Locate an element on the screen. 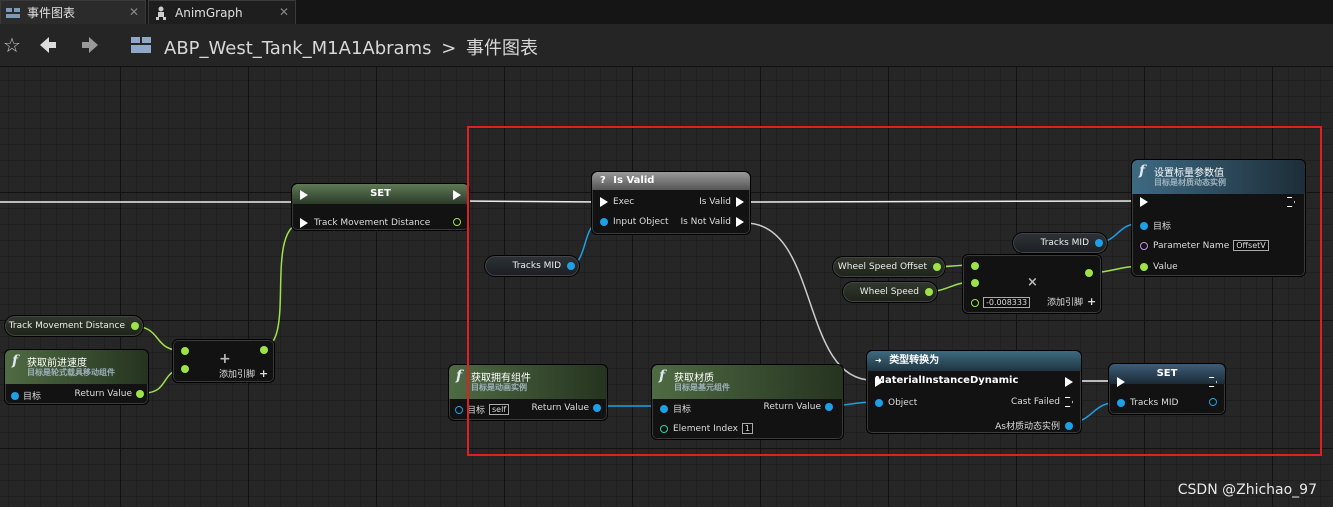 Image resolution: width=1333 pixels, height=507 pixels. get-track-movement-distance-node: Track Movement Distance is located at coordinates (74, 326).